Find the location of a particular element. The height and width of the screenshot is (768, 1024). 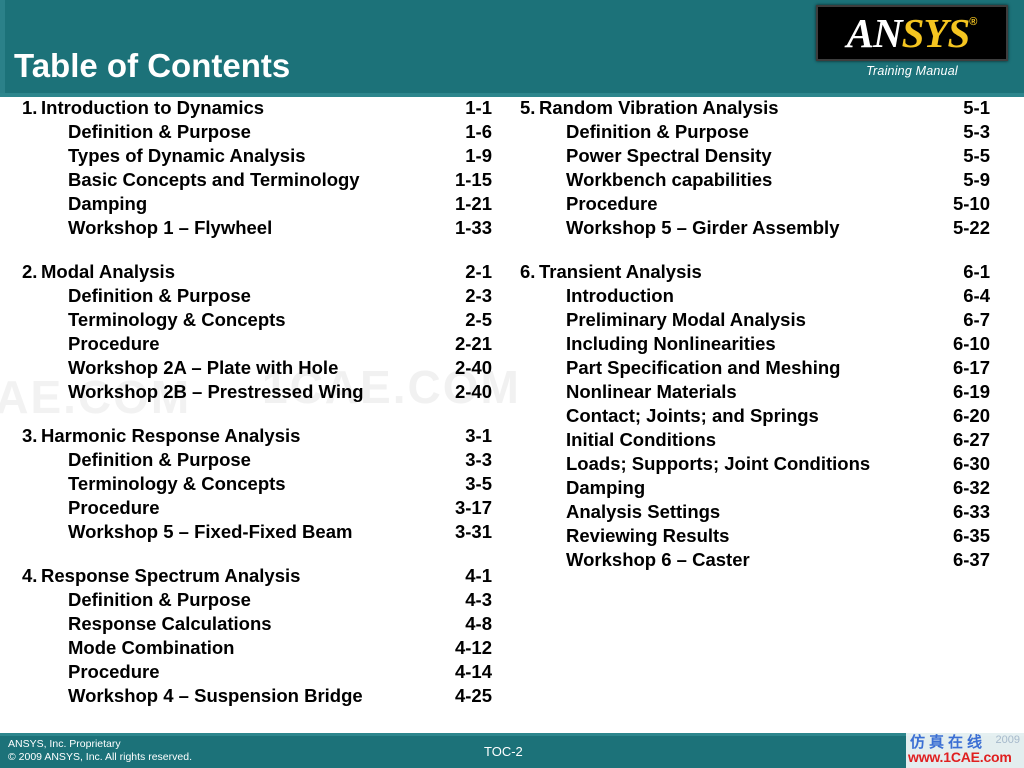

toc-entry: Preliminary Modal Analysis 6-7 is located at coordinates (755, 321).